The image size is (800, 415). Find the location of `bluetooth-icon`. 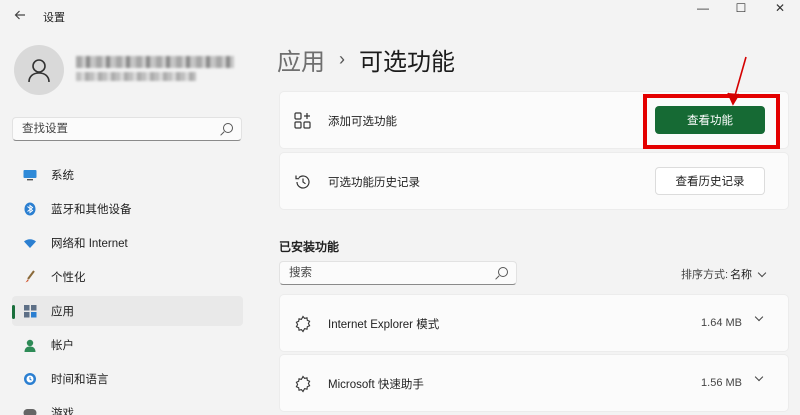

bluetooth-icon is located at coordinates (30, 209).